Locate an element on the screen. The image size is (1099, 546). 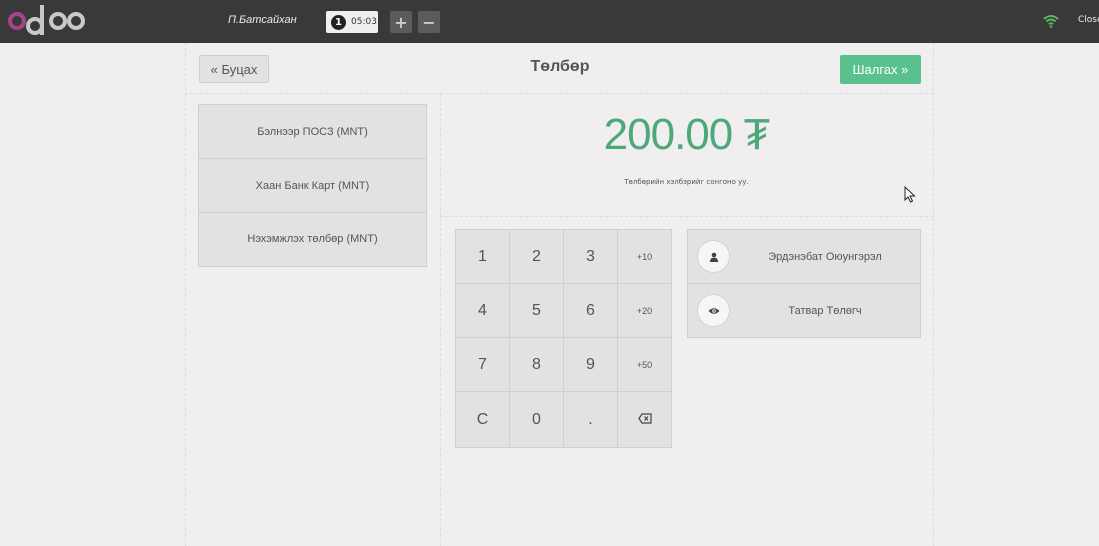
remove-order-button: − is located at coordinates (429, 22).